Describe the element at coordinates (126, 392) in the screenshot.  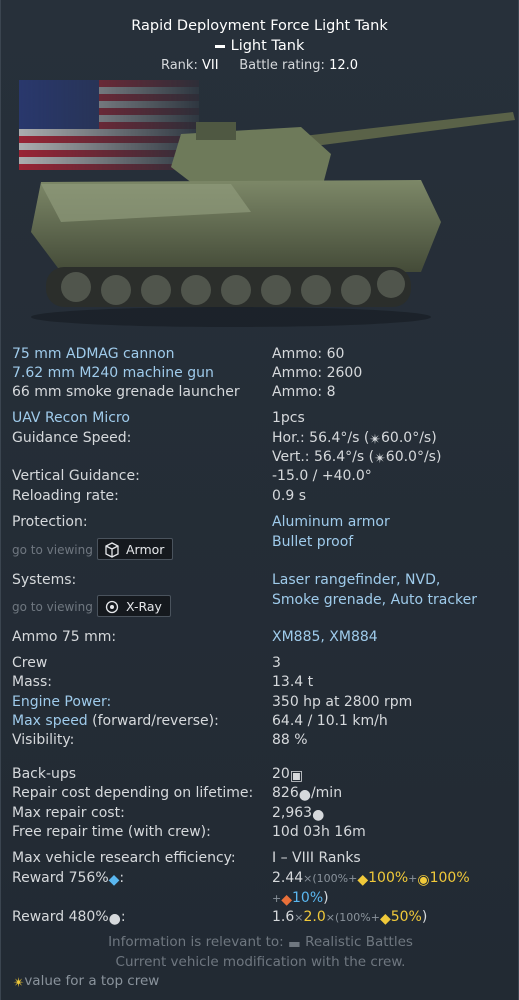
I see `weapon-name: 66 mm smoke grenade launcher` at that location.